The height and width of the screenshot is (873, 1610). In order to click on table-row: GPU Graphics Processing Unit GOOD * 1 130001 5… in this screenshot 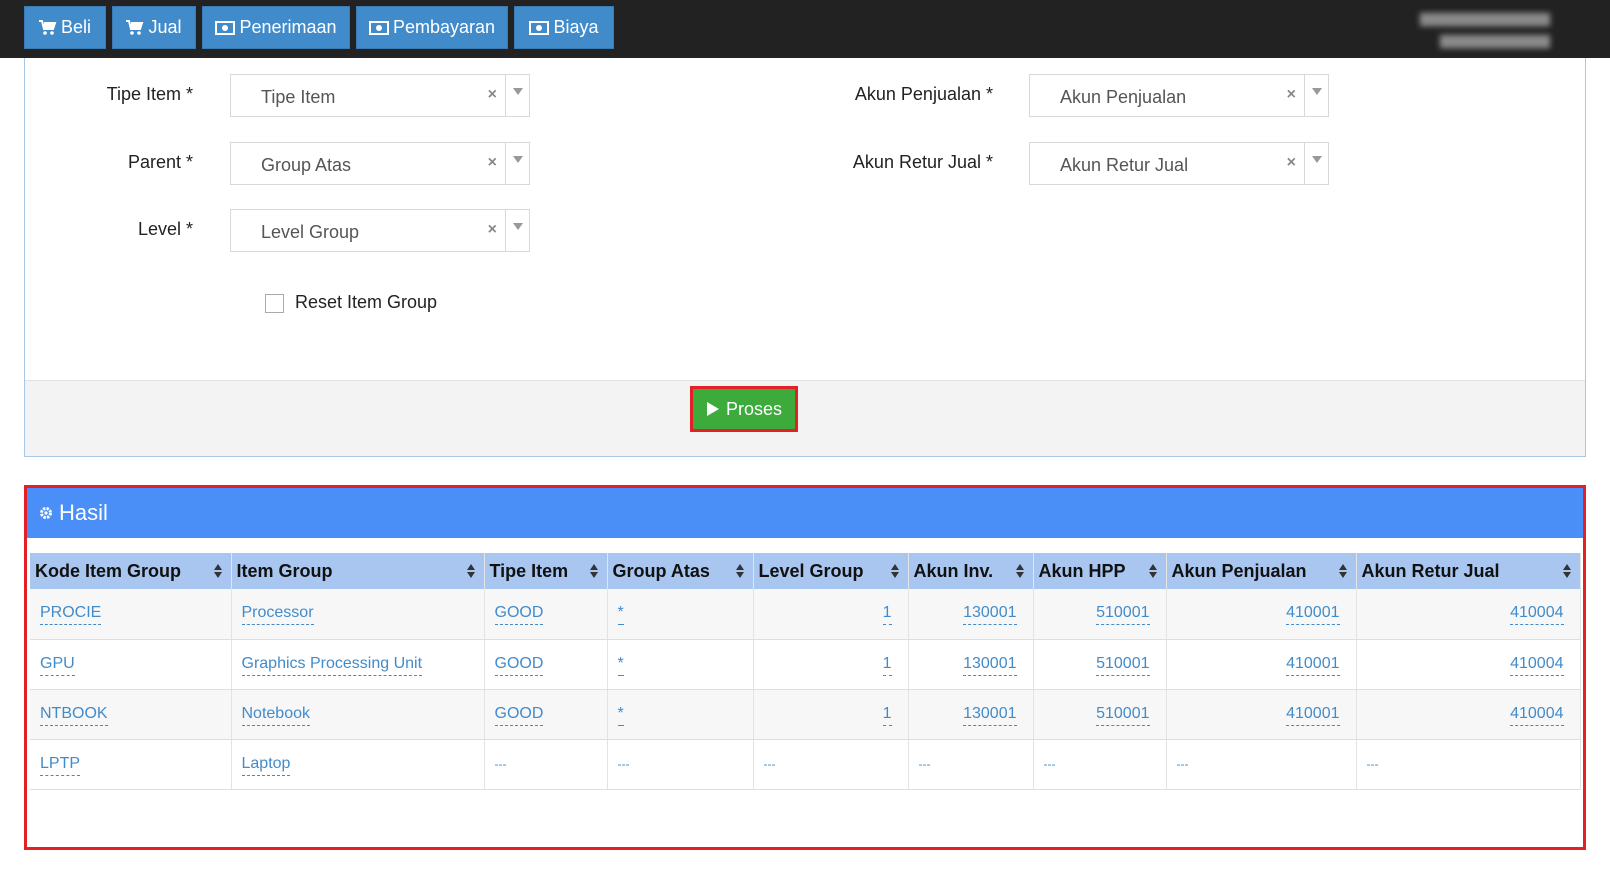, I will do `click(805, 664)`.